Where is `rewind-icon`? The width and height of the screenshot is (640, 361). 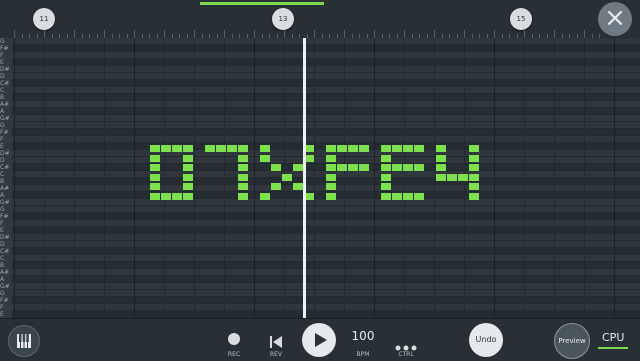 rewind-icon is located at coordinates (276, 342).